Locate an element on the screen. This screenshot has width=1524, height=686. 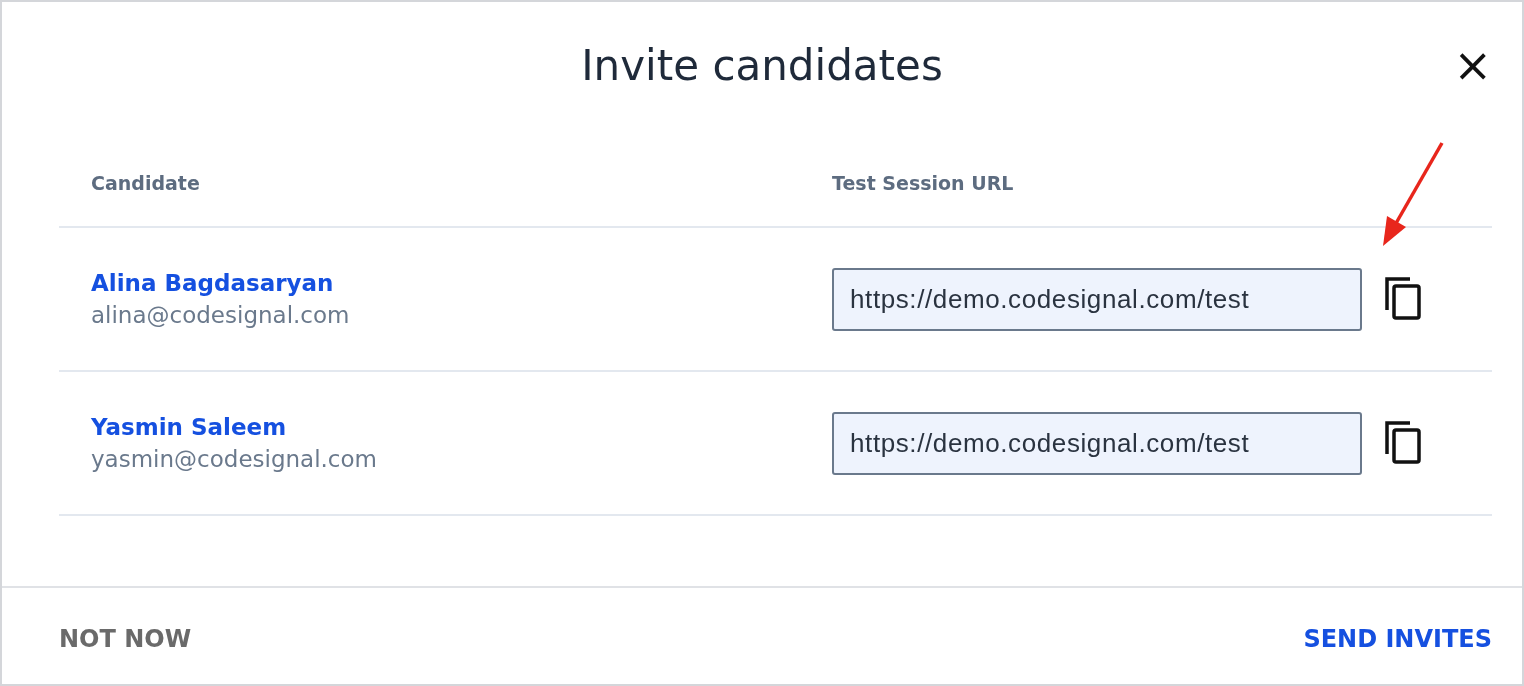
close-button: × is located at coordinates (1472, 65).